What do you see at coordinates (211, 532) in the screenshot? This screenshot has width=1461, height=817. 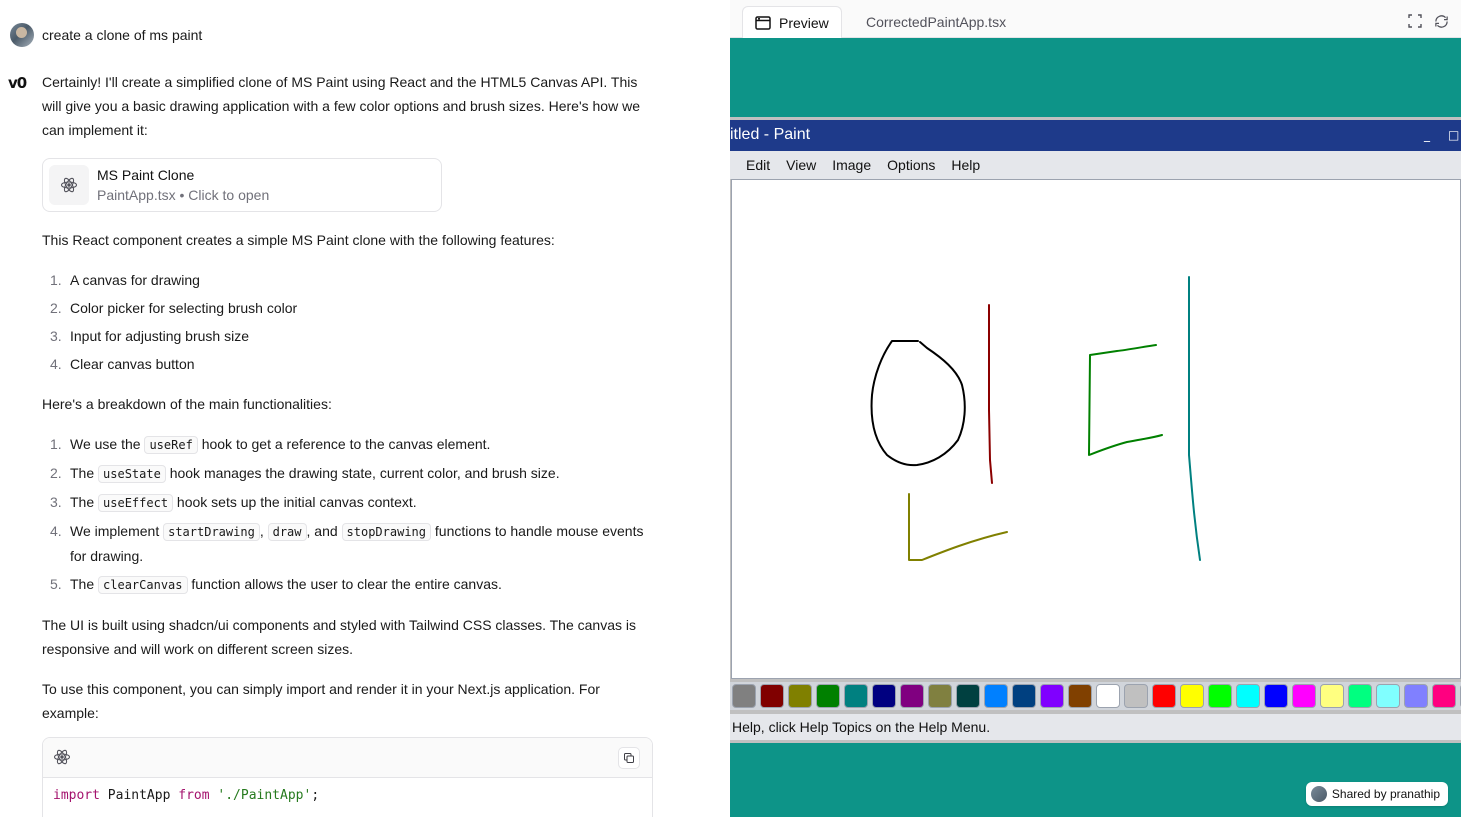 I see `inline-code: startDrawing` at bounding box center [211, 532].